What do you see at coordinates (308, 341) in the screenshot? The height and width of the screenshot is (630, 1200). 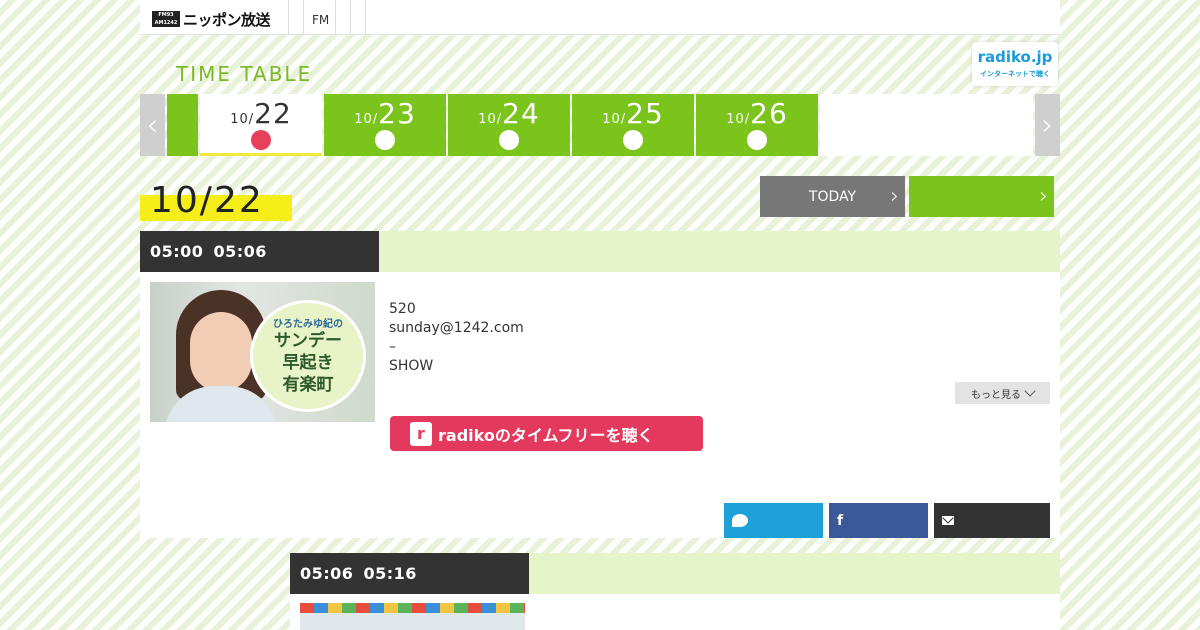 I see `program-logo-line: サンデー` at bounding box center [308, 341].